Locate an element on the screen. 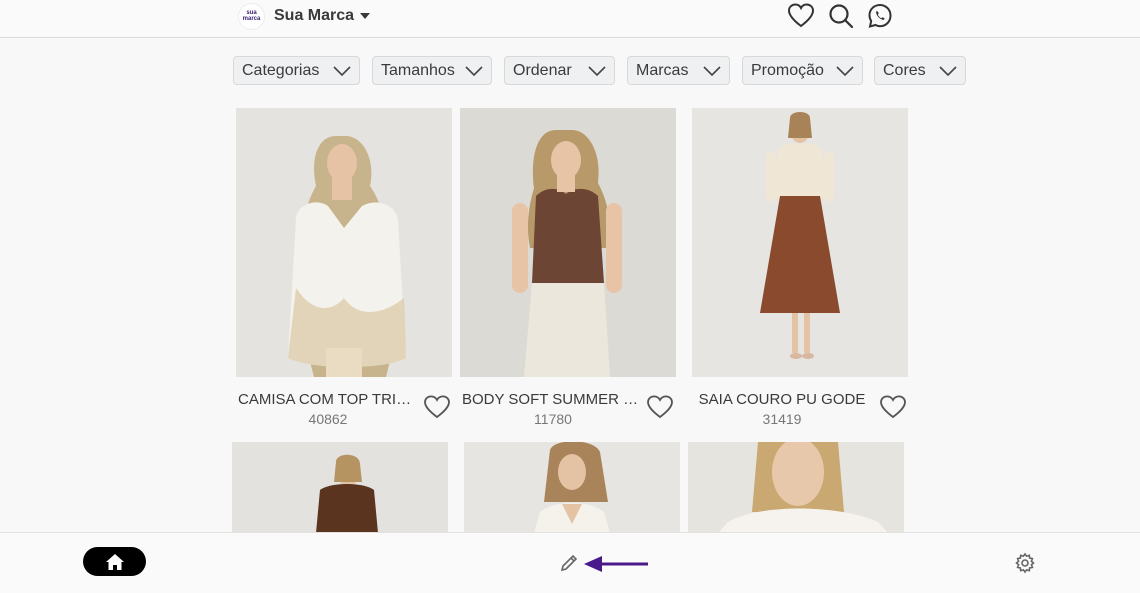 Image resolution: width=1140 pixels, height=593 pixels. brand-selector: sua marca Sua Marca is located at coordinates (304, 16).